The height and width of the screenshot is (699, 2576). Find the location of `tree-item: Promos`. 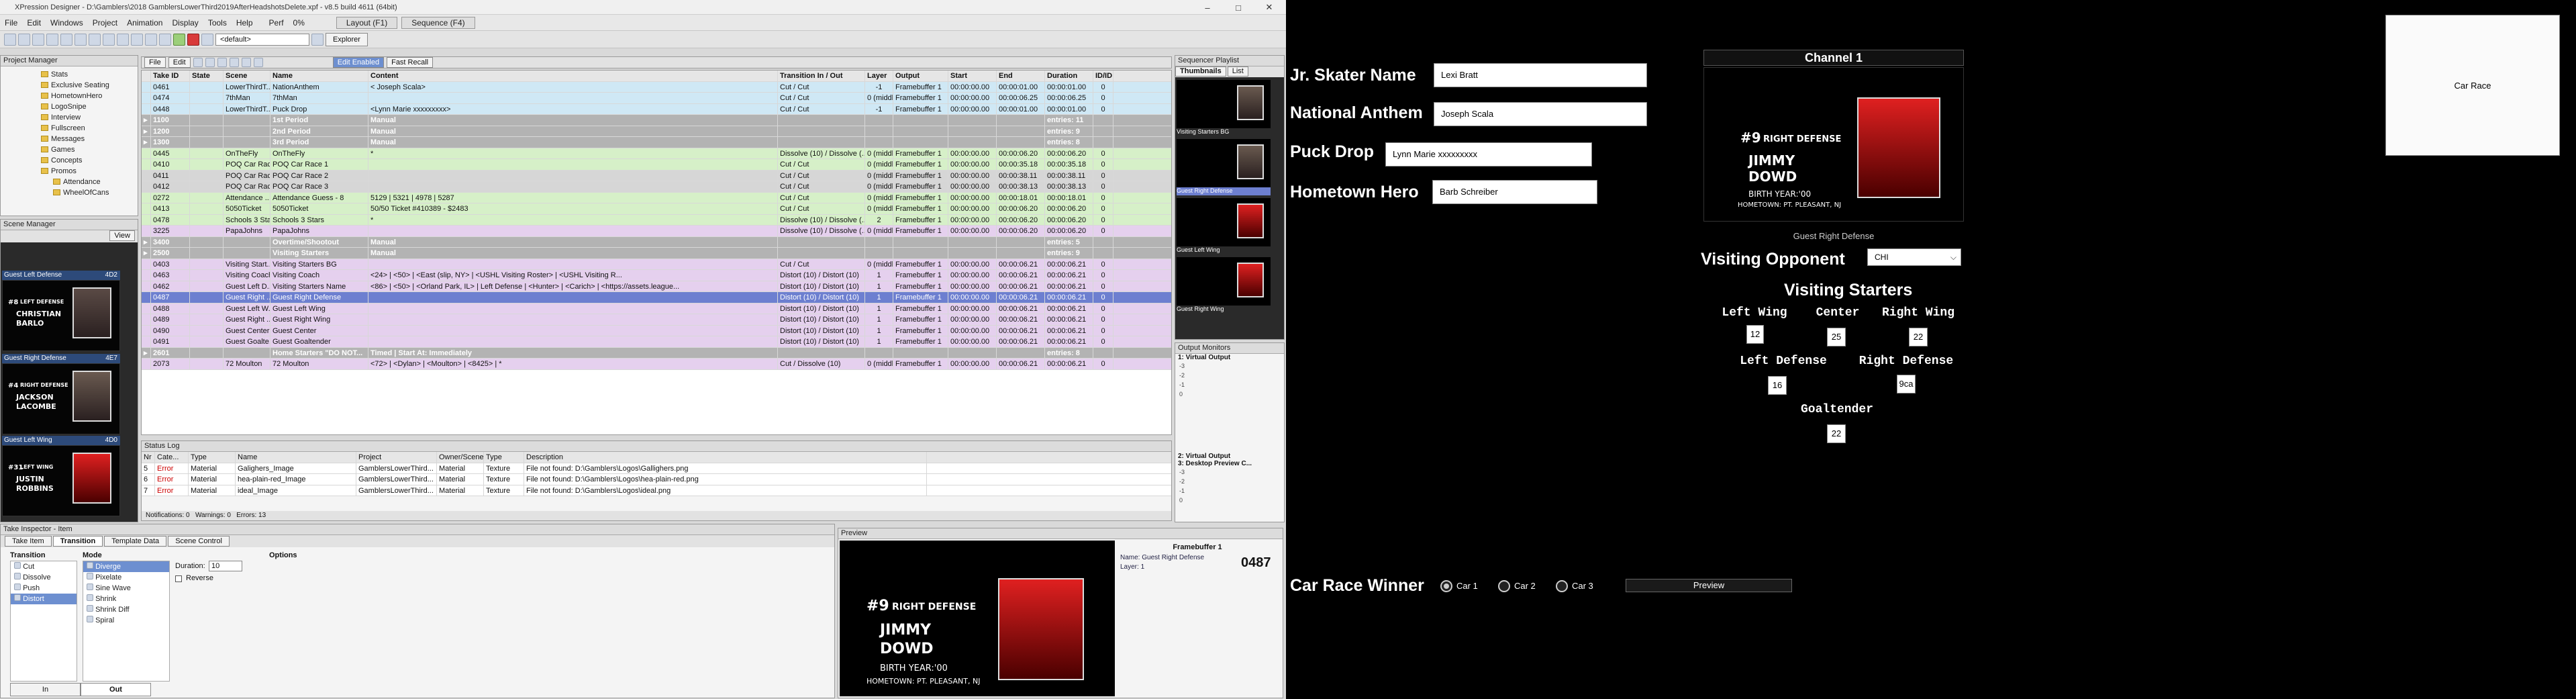

tree-item: Promos is located at coordinates (89, 171).